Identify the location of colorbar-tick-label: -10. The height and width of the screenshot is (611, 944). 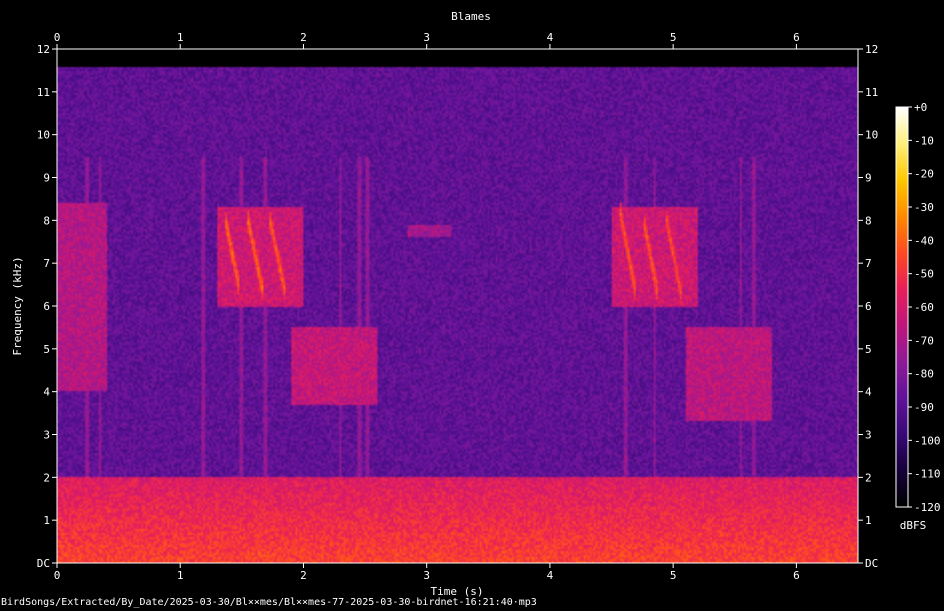
(924, 140).